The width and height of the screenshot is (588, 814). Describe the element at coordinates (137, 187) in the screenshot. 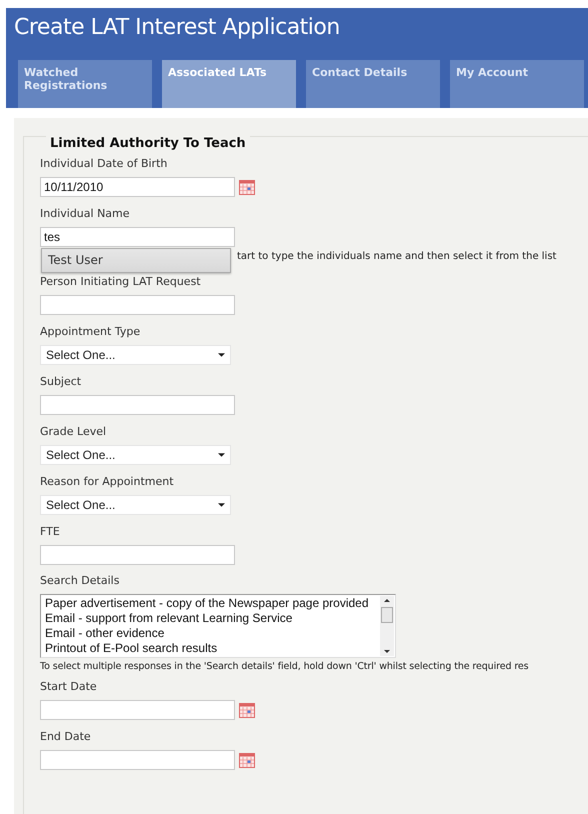

I see `input-field: 10/11/2010` at that location.